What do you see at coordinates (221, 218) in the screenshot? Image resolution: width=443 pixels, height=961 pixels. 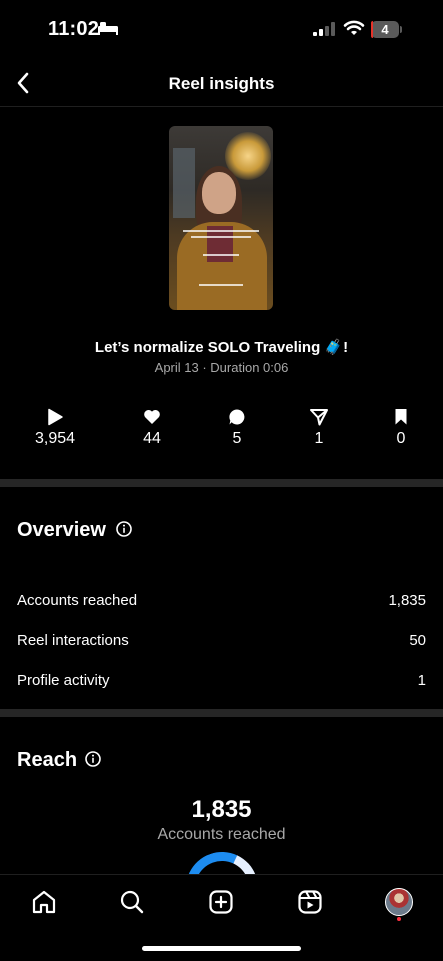 I see `reel-thumbnail` at bounding box center [221, 218].